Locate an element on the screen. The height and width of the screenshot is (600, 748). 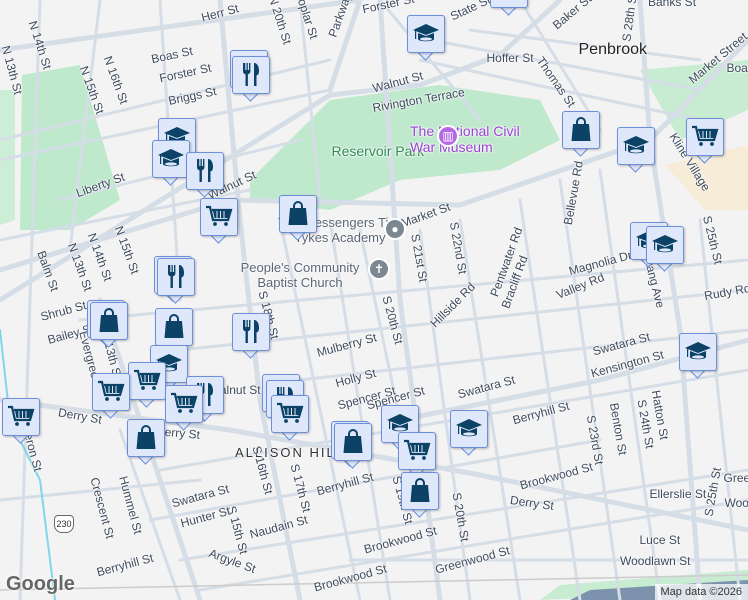
school-pin-icon: ● is located at coordinates (395, 229).